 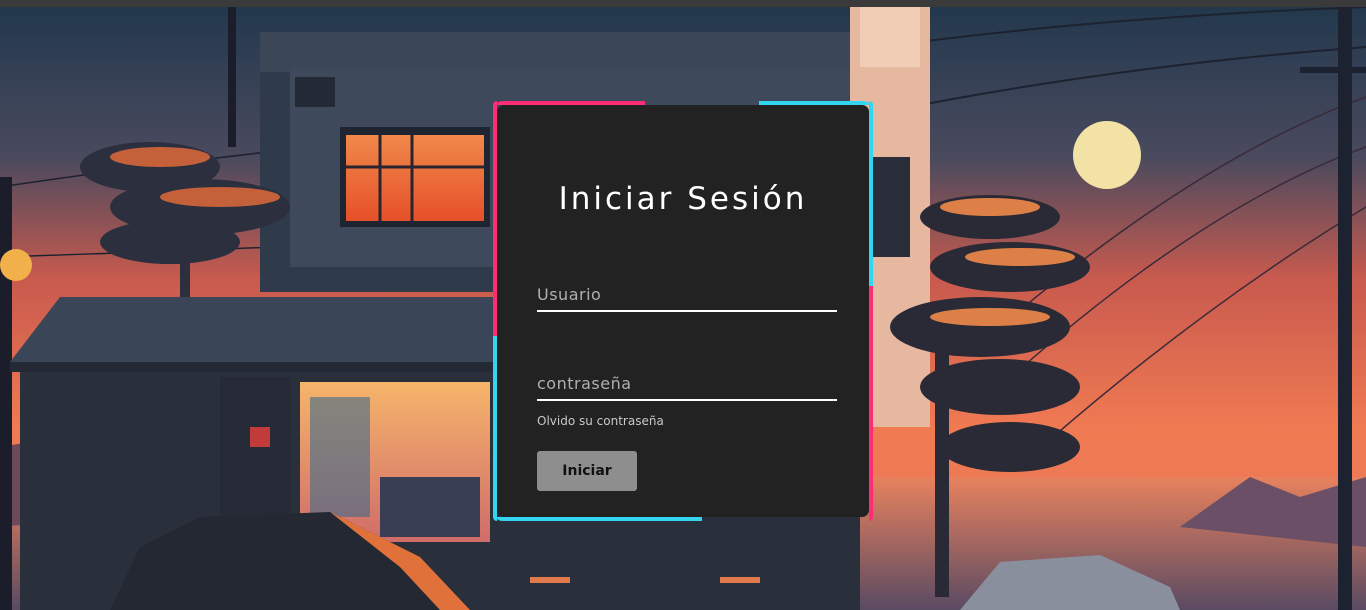 What do you see at coordinates (683, 3) in the screenshot?
I see `browser-top-strip` at bounding box center [683, 3].